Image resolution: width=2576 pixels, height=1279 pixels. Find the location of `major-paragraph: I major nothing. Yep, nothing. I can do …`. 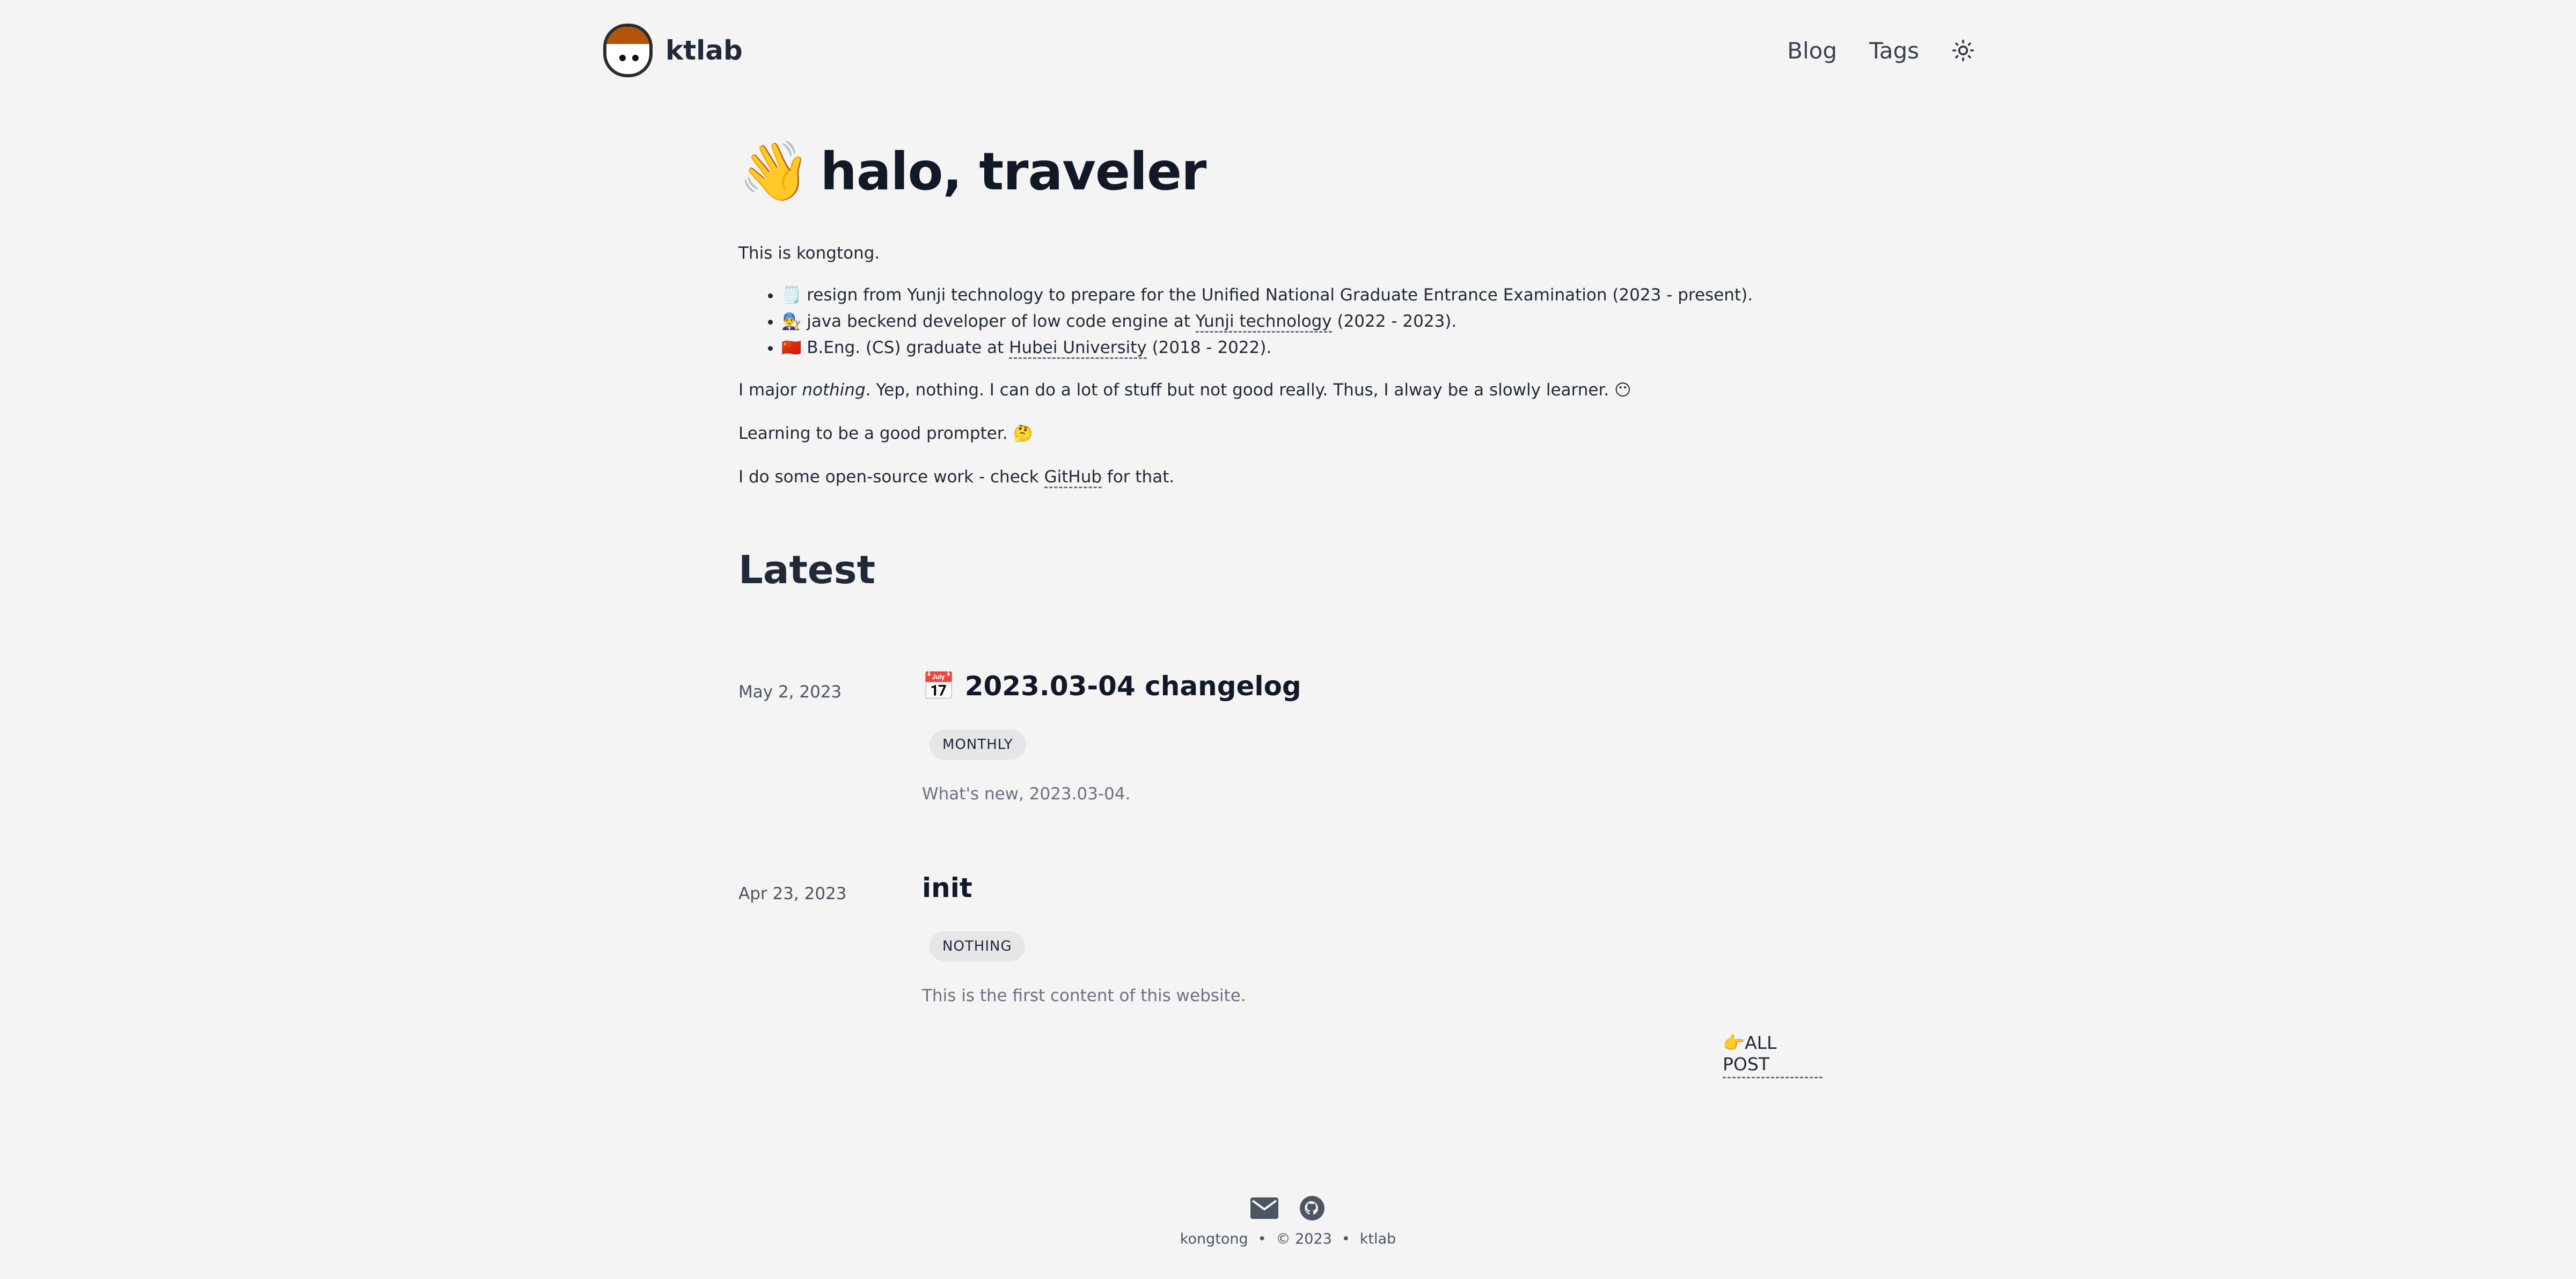

major-paragraph: I major nothing. Yep, nothing. I can do … is located at coordinates (1184, 390).